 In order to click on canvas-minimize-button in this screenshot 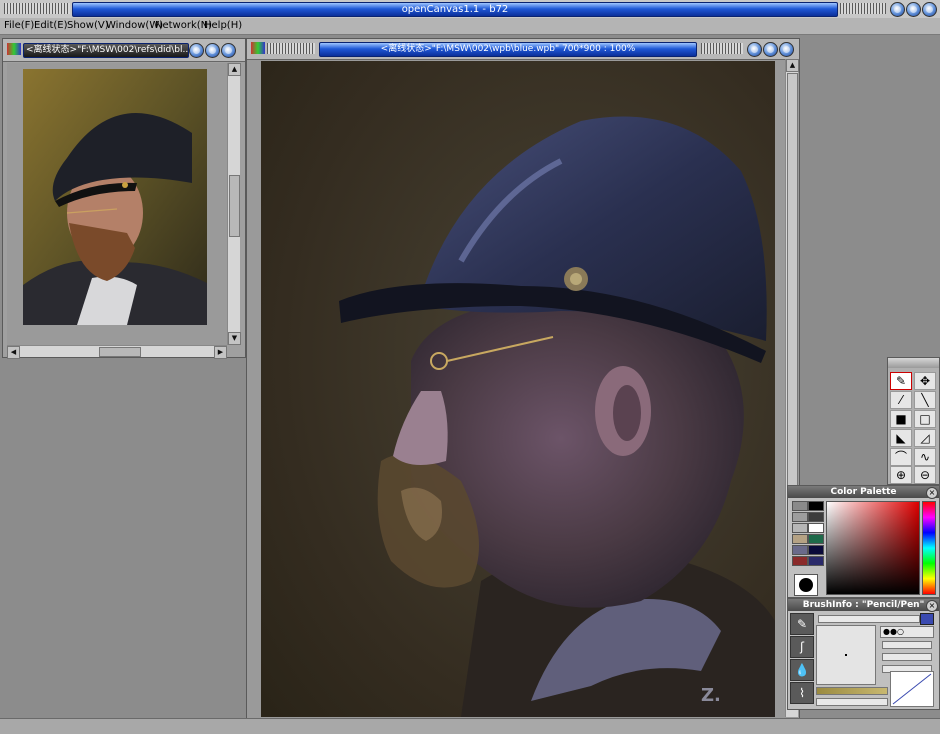, I will do `click(754, 49)`.